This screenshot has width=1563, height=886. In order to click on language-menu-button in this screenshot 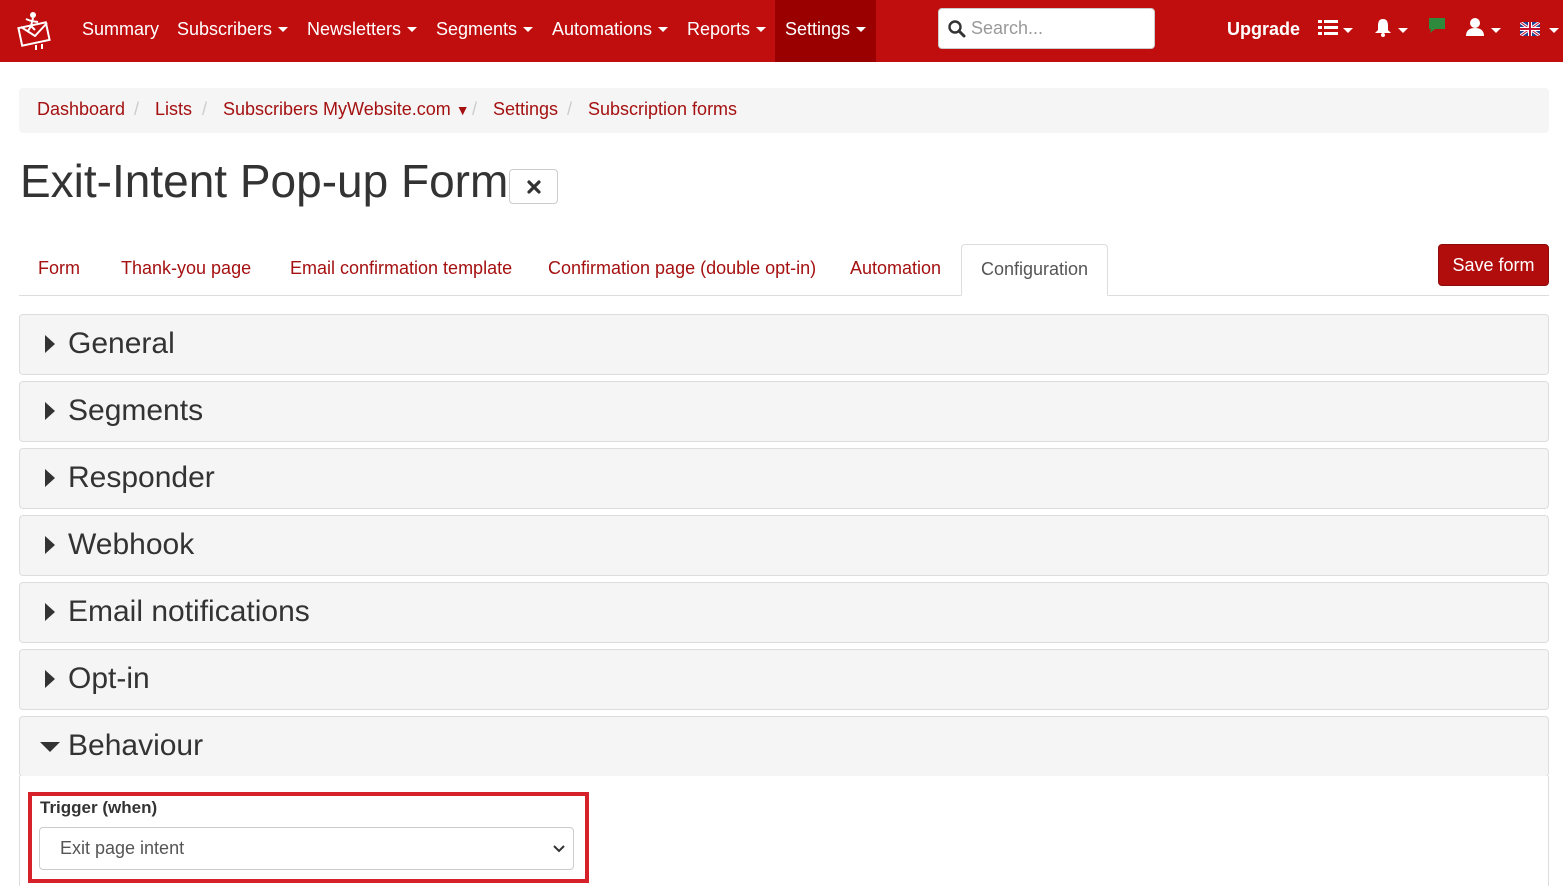, I will do `click(1540, 30)`.